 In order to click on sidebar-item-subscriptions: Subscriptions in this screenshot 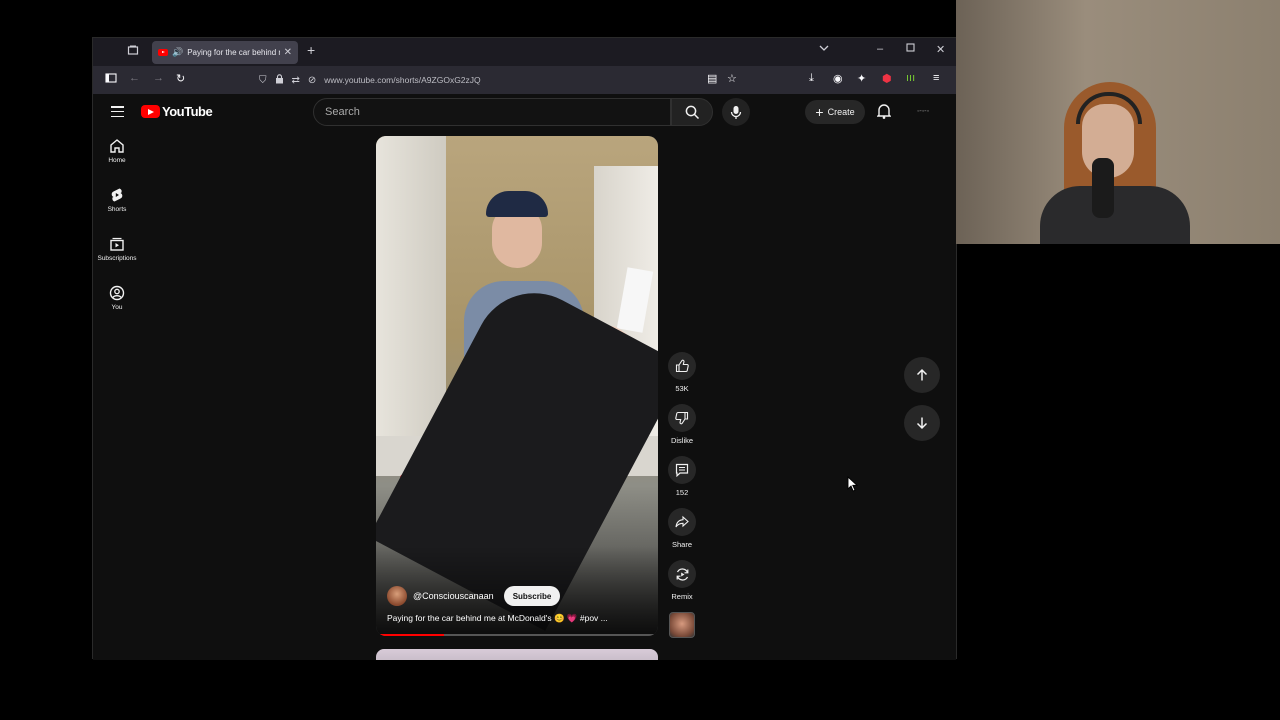, I will do `click(117, 249)`.